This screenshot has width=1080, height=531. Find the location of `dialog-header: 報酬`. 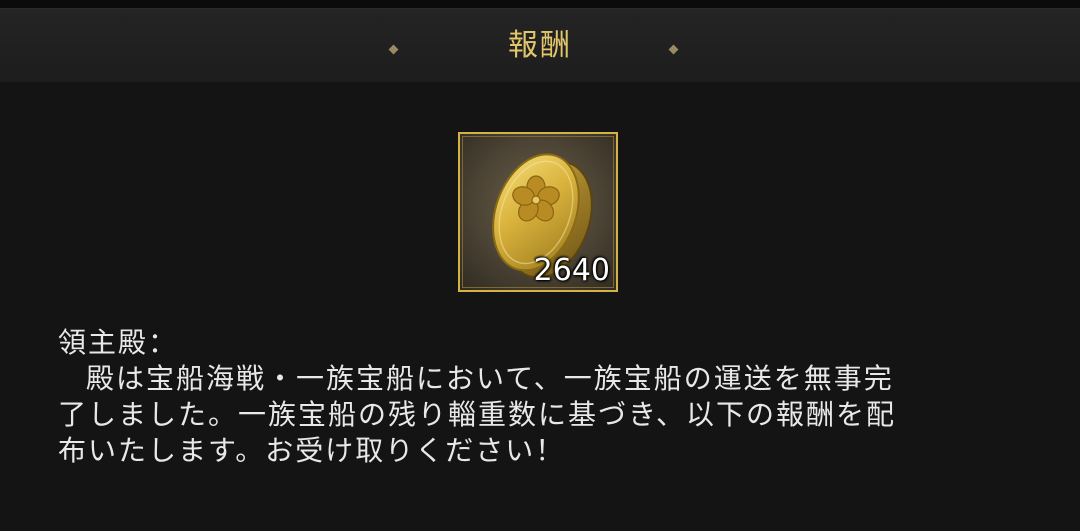

dialog-header: 報酬 is located at coordinates (540, 45).